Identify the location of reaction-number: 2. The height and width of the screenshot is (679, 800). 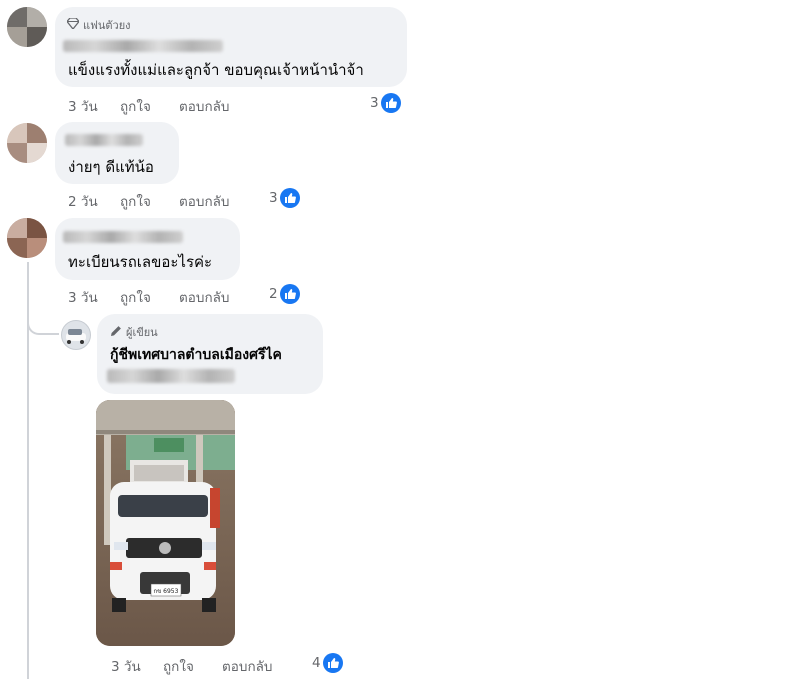
(273, 294).